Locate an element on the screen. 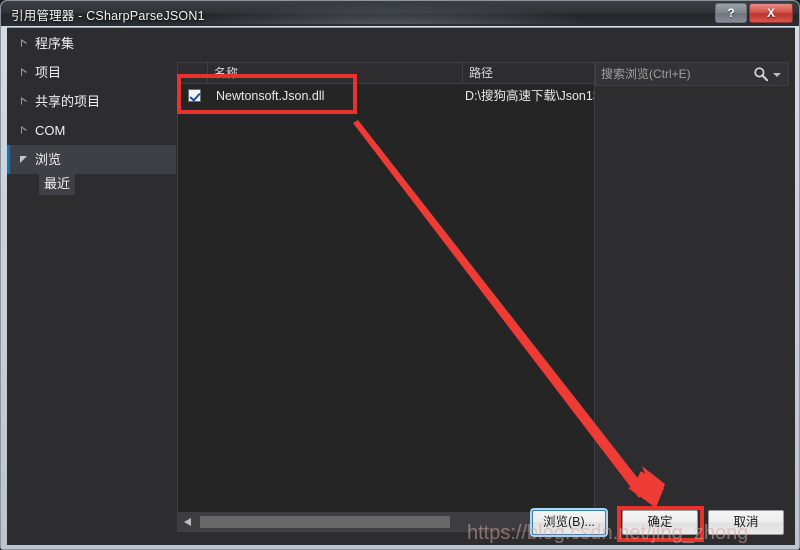  sidebar-item-label: 程序集 is located at coordinates (55, 43).